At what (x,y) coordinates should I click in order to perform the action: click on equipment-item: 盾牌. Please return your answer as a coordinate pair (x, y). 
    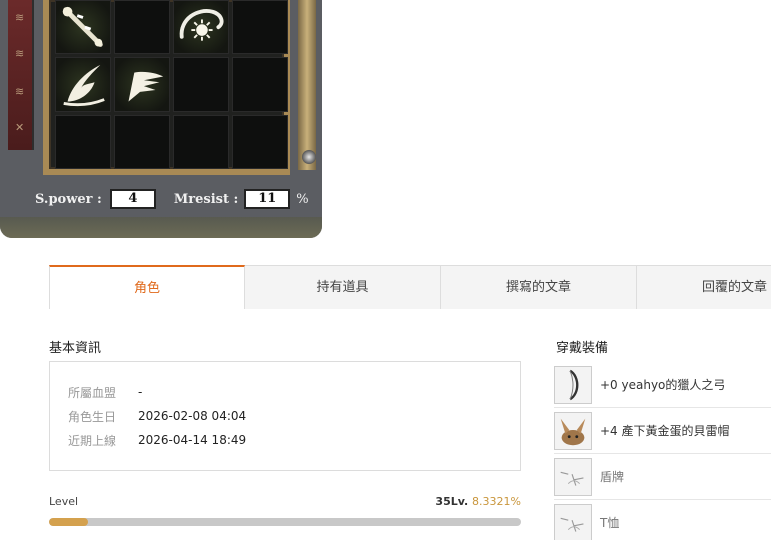
    Looking at the image, I should click on (662, 477).